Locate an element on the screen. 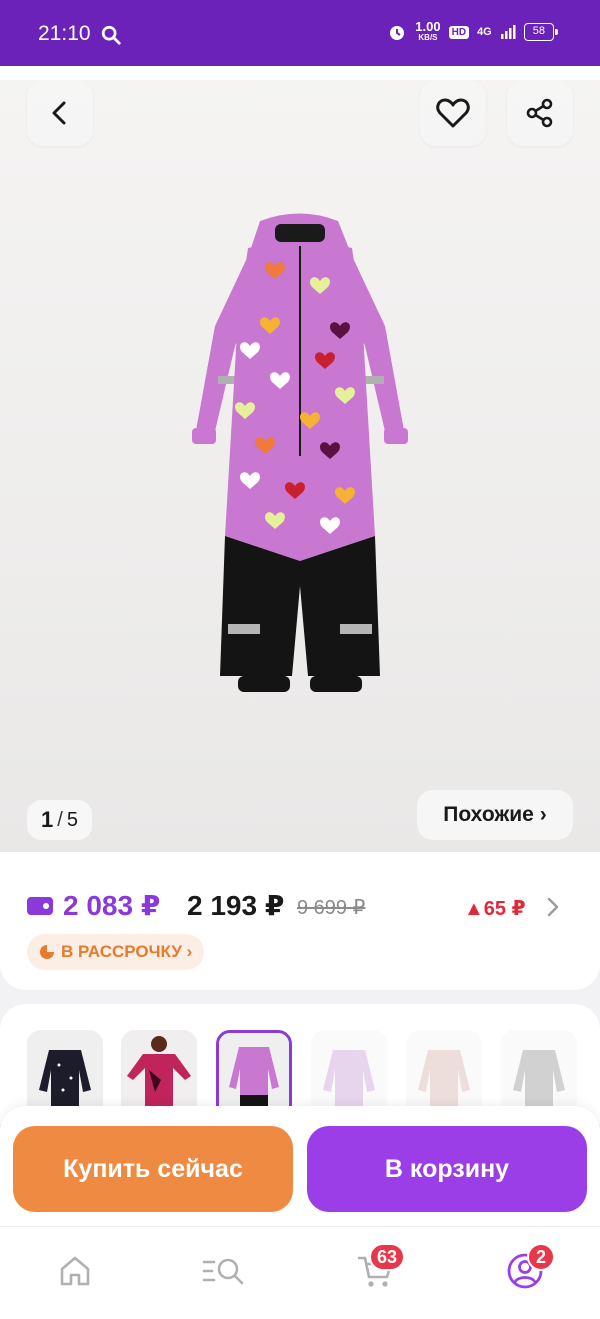 The image size is (600, 1319). wallet-price: 2 083 ₽ is located at coordinates (112, 905).